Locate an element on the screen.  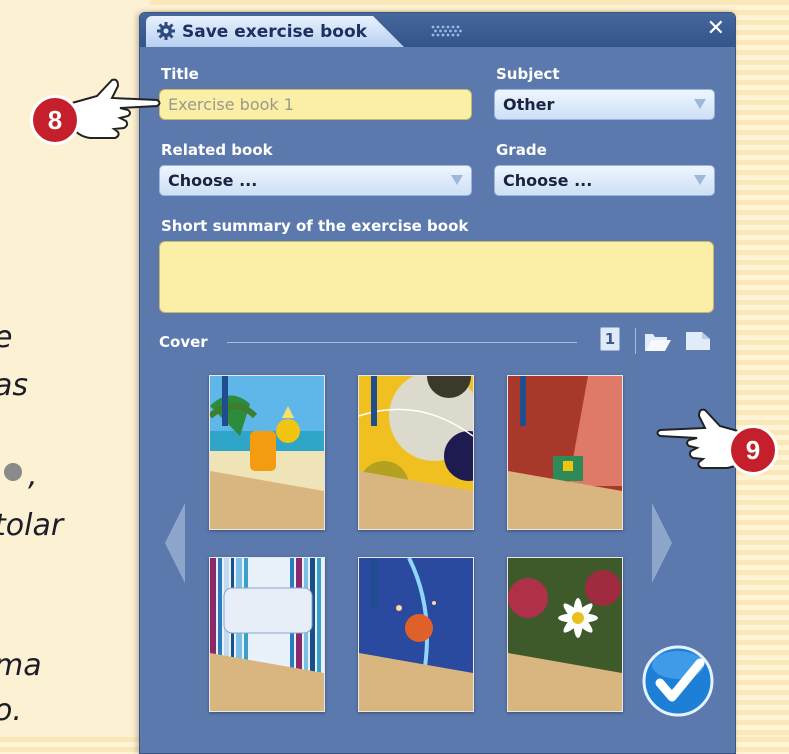
next-arrow-icon is located at coordinates (662, 543).